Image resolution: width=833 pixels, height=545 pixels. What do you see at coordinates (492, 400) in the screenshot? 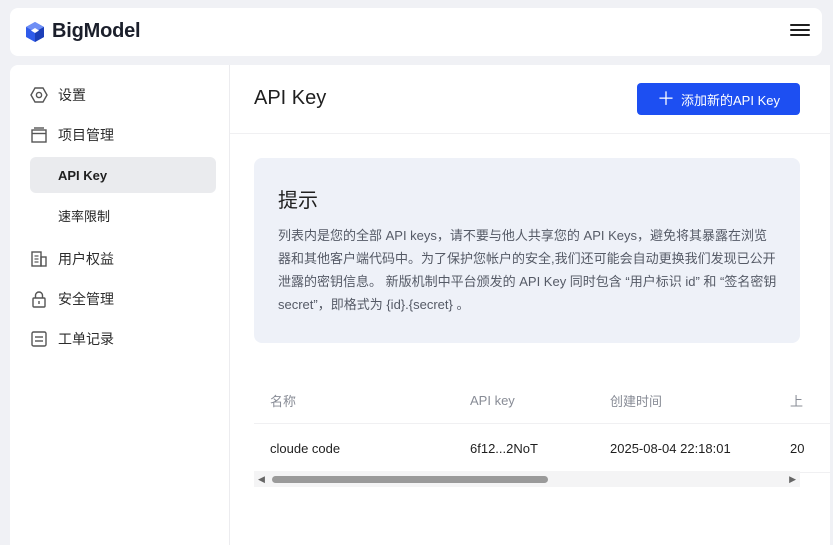
I see `column-header-api-key: API key` at bounding box center [492, 400].